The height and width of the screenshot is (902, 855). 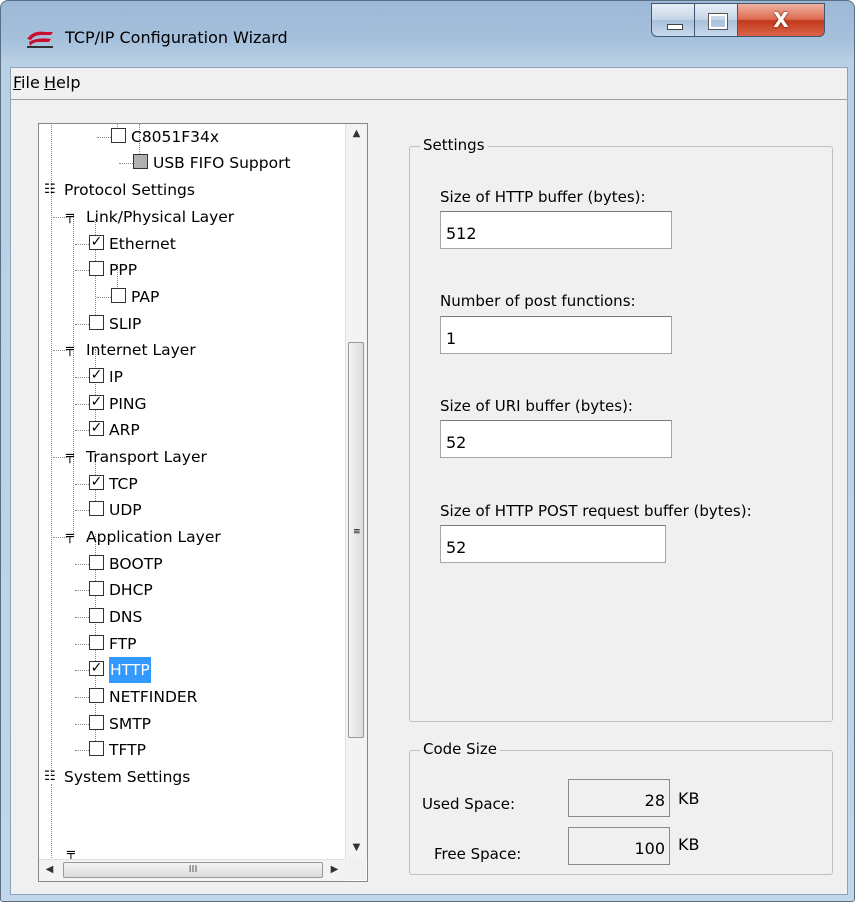 I want to click on tree-node-label: Ethernet, so click(x=142, y=244).